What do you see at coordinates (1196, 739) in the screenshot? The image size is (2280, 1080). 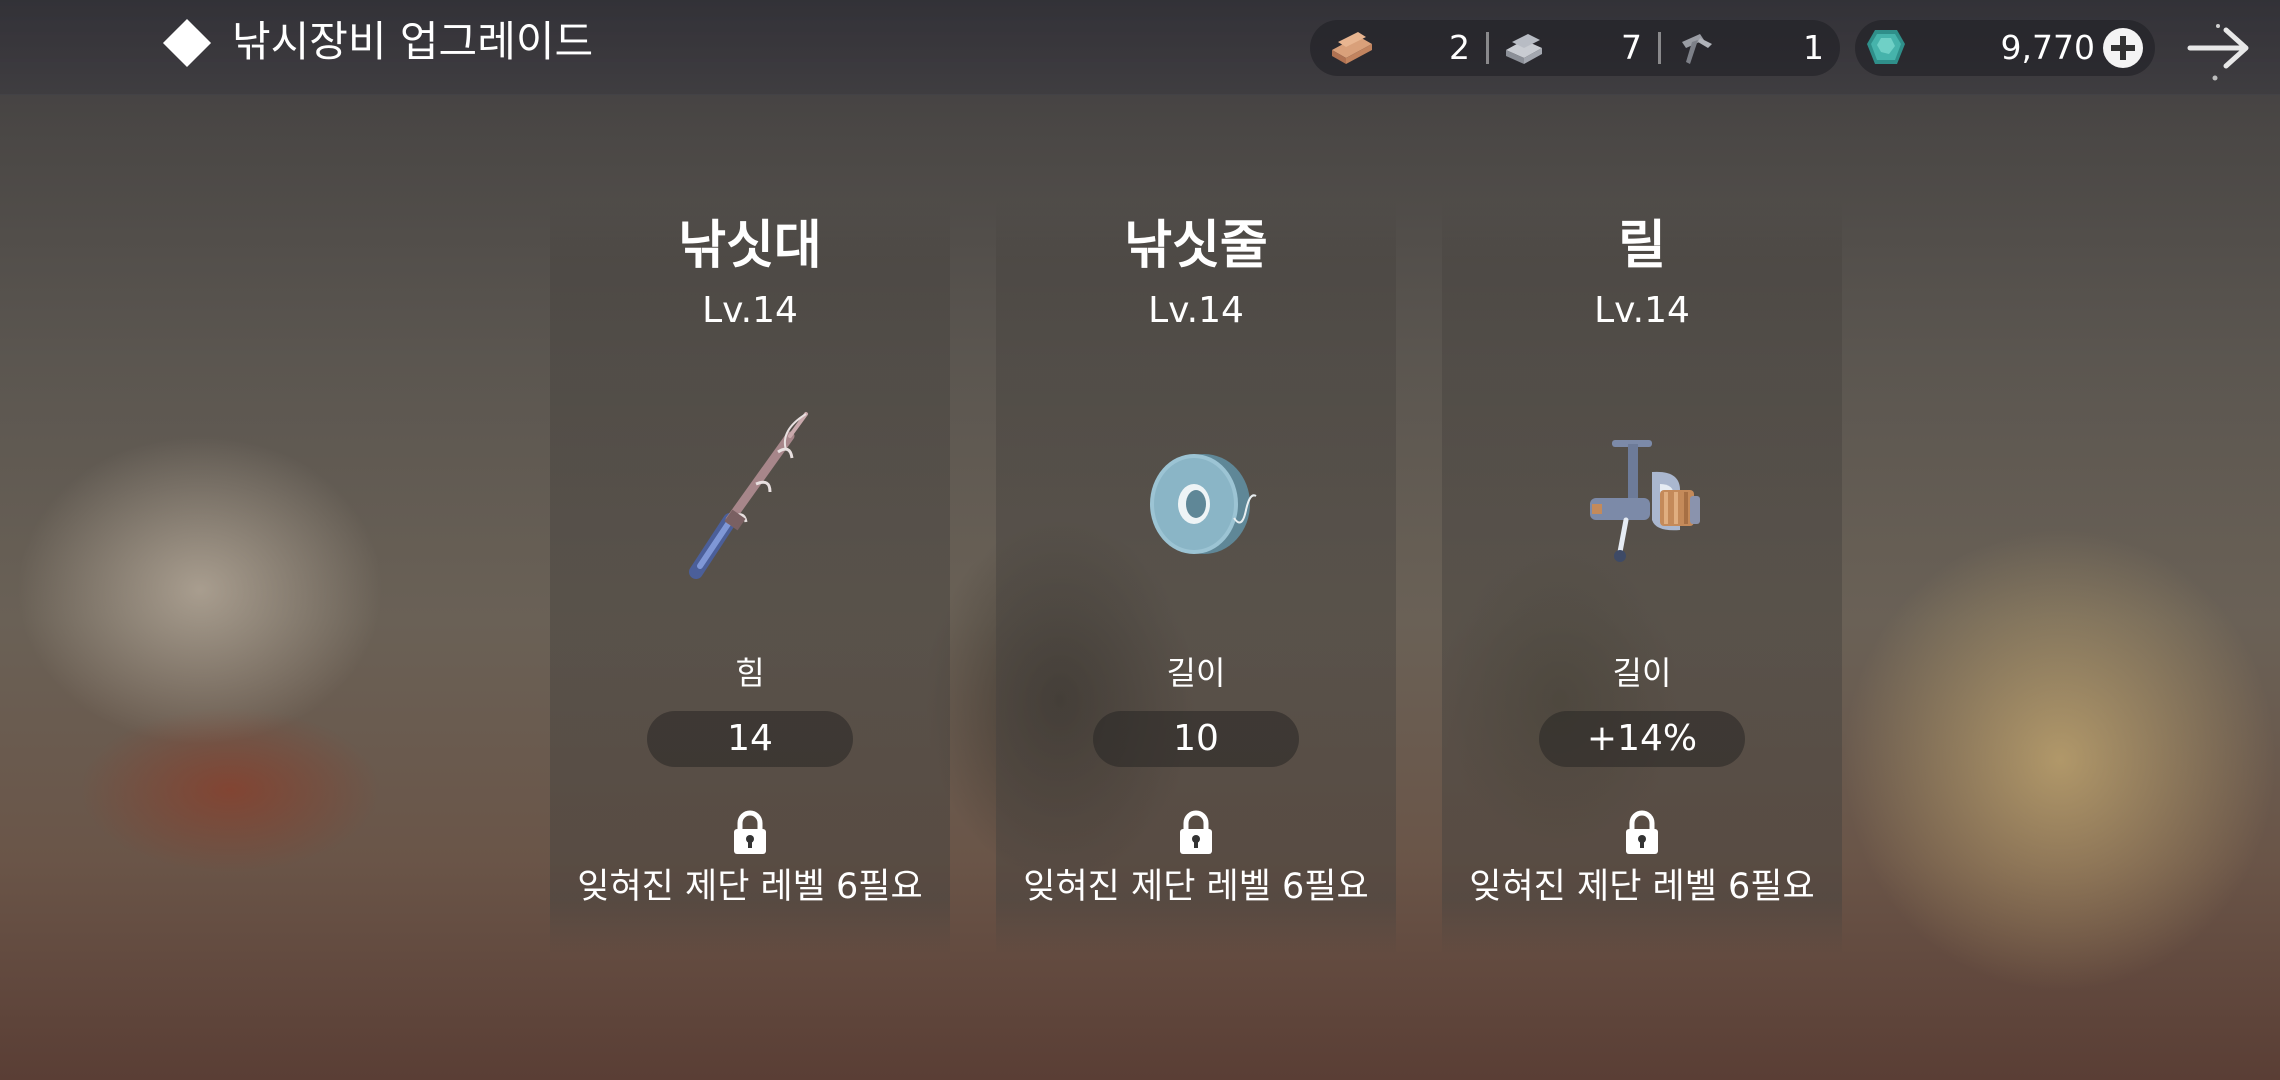 I see `stat-value: 10` at bounding box center [1196, 739].